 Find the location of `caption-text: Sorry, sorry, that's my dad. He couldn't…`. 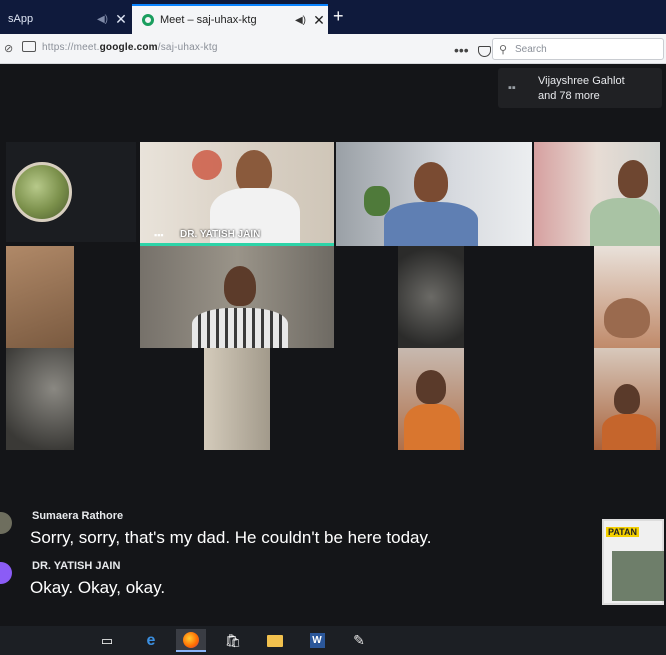

caption-text: Sorry, sorry, that's my dad. He couldn't… is located at coordinates (231, 537).